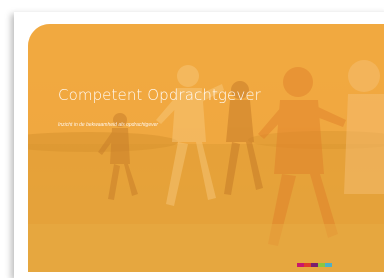  I want to click on brand-color-bar, so click(314, 265).